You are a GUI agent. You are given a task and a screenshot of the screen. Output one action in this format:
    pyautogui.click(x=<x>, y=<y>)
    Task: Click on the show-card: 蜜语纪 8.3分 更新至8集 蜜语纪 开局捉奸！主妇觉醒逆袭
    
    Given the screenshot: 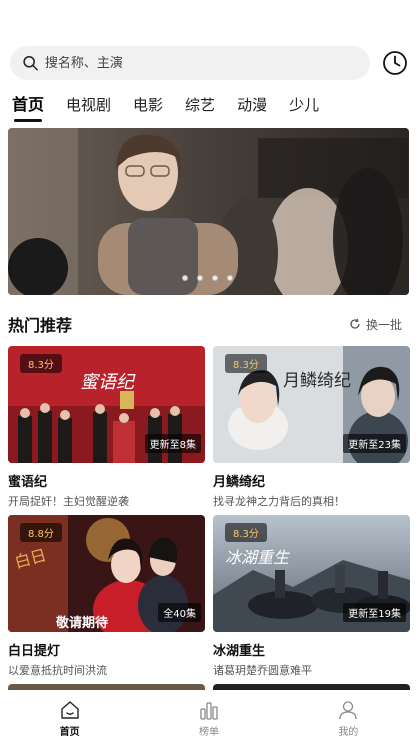 What is the action you would take?
    pyautogui.click(x=106, y=427)
    